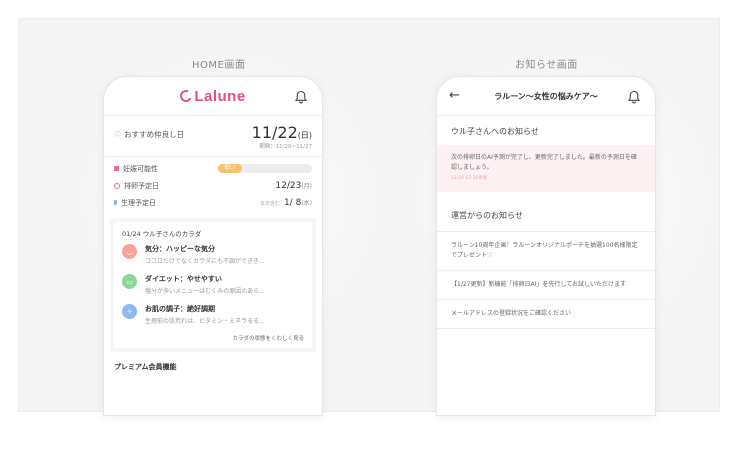 This screenshot has width=733, height=454. I want to click on condition-title: 気分：ハッピーな気分, so click(180, 249).